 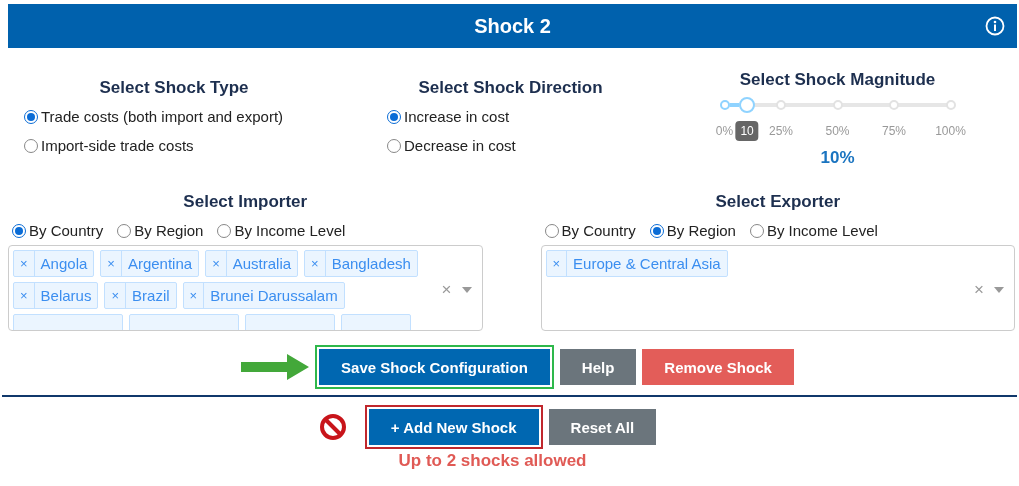 I want to click on section-heading: Select Exporter, so click(x=778, y=202).